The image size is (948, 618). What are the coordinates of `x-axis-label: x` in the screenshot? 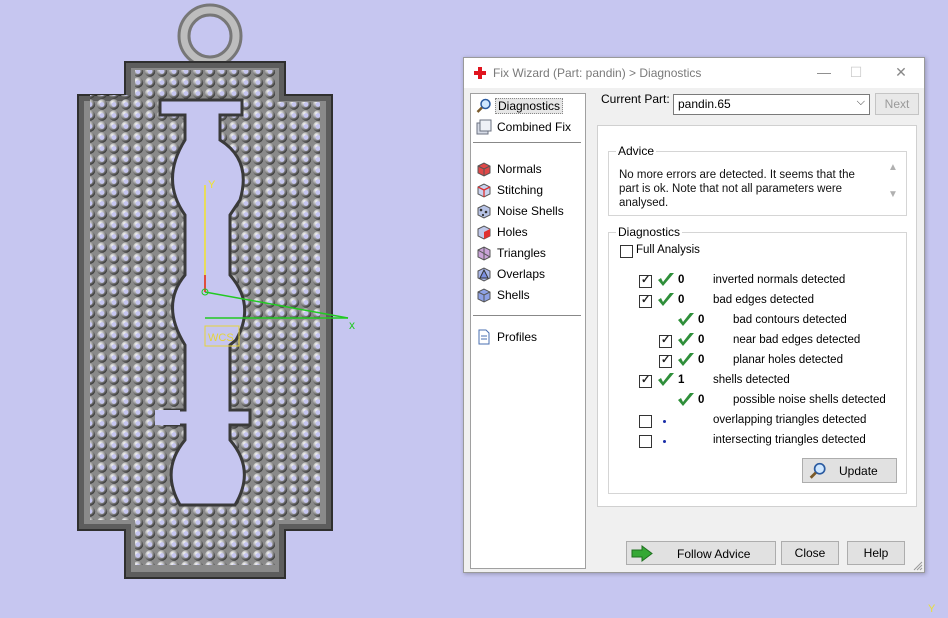 It's located at (352, 325).